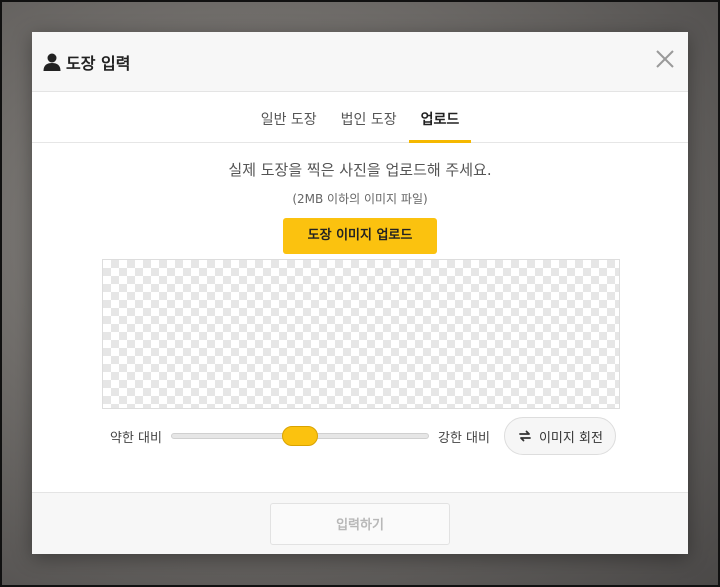 Image resolution: width=720 pixels, height=587 pixels. I want to click on contrast-slider-thumb, so click(299, 436).